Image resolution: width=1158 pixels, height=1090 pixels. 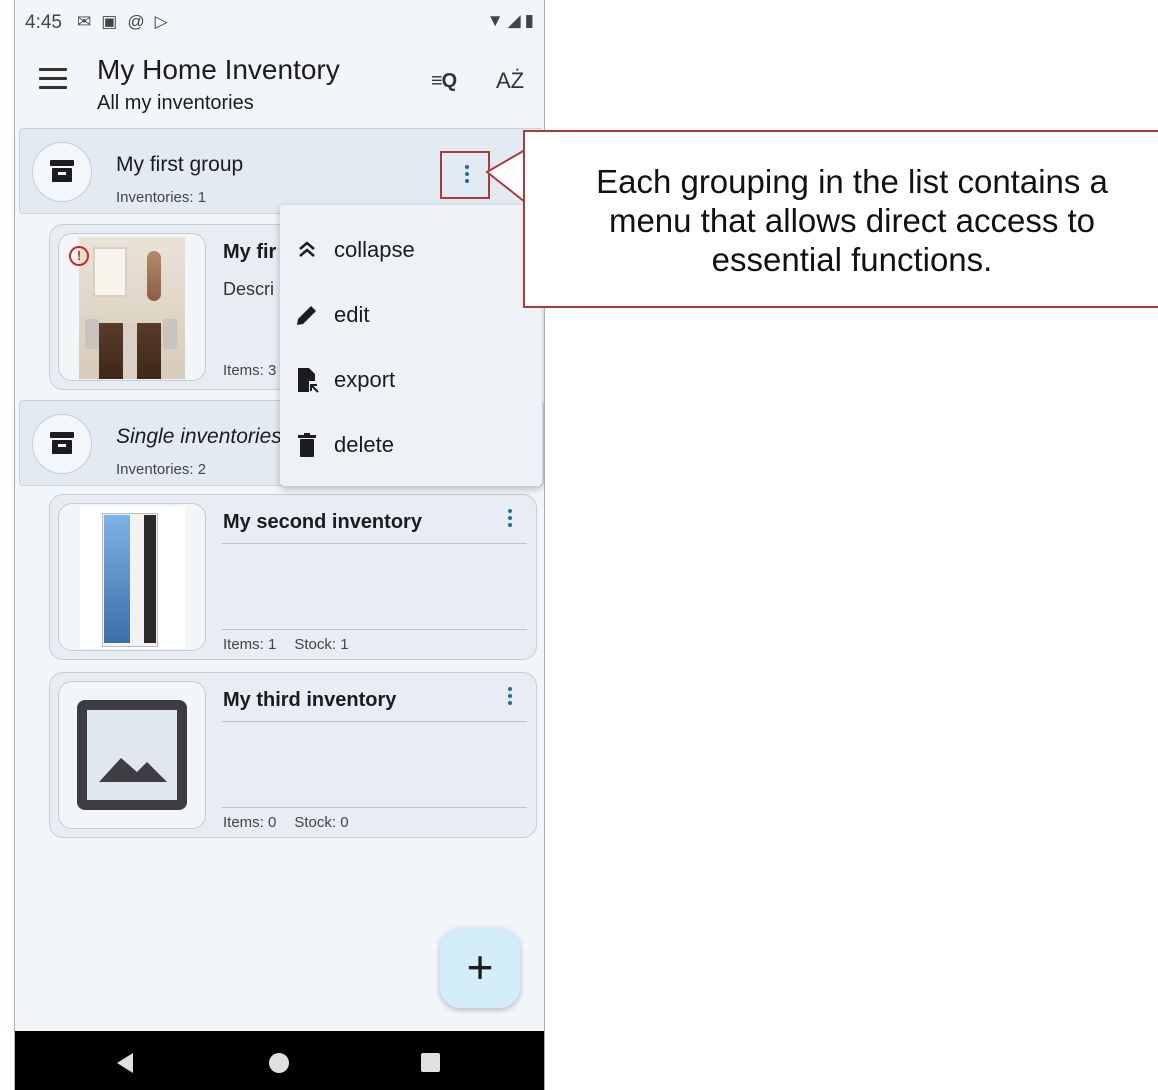 I want to click on menu-item-label: edit, so click(x=352, y=314).